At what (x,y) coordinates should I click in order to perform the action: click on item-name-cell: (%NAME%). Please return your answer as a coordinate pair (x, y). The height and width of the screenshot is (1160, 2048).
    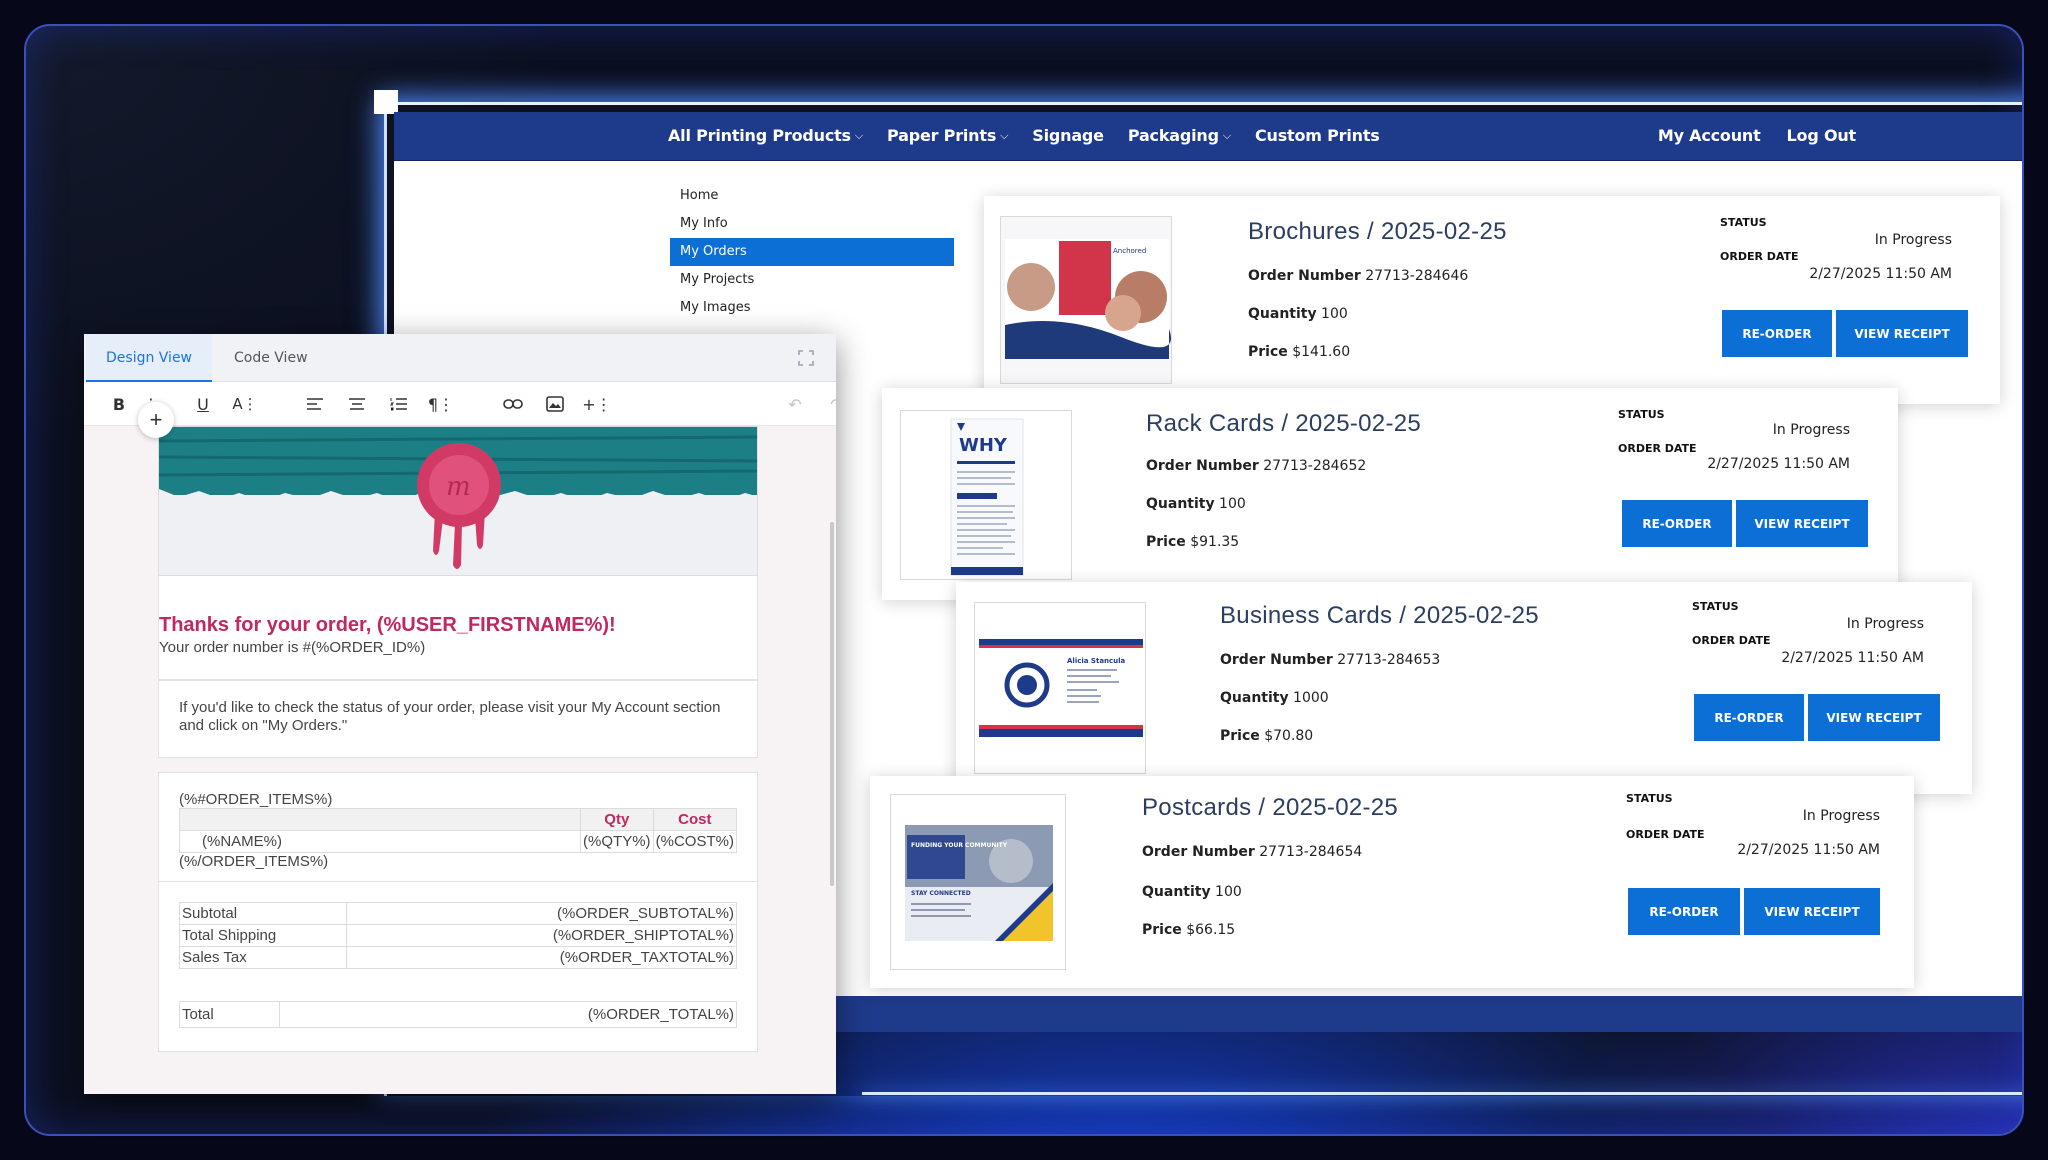
    Looking at the image, I should click on (380, 841).